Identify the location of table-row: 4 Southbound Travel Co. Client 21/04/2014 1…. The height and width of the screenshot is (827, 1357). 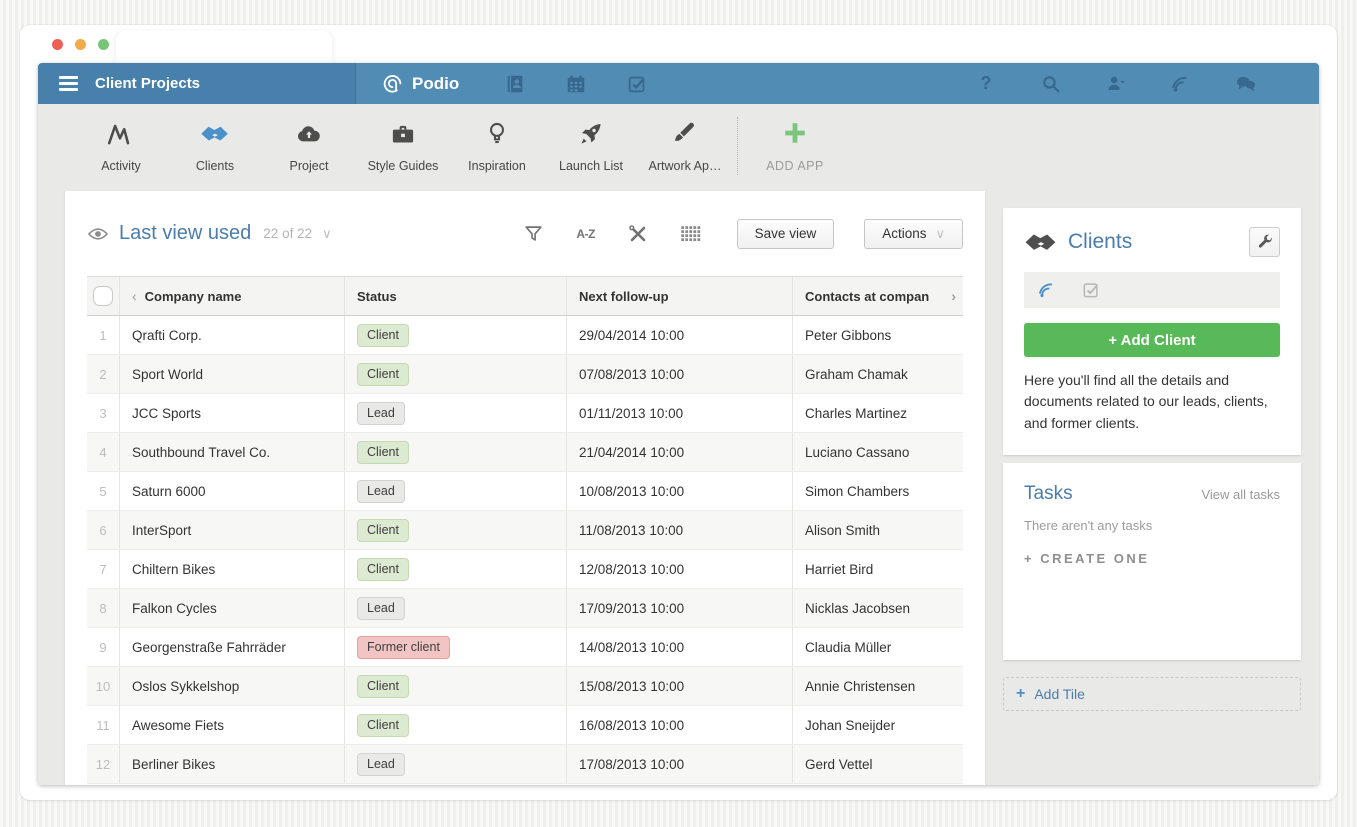
(525, 452).